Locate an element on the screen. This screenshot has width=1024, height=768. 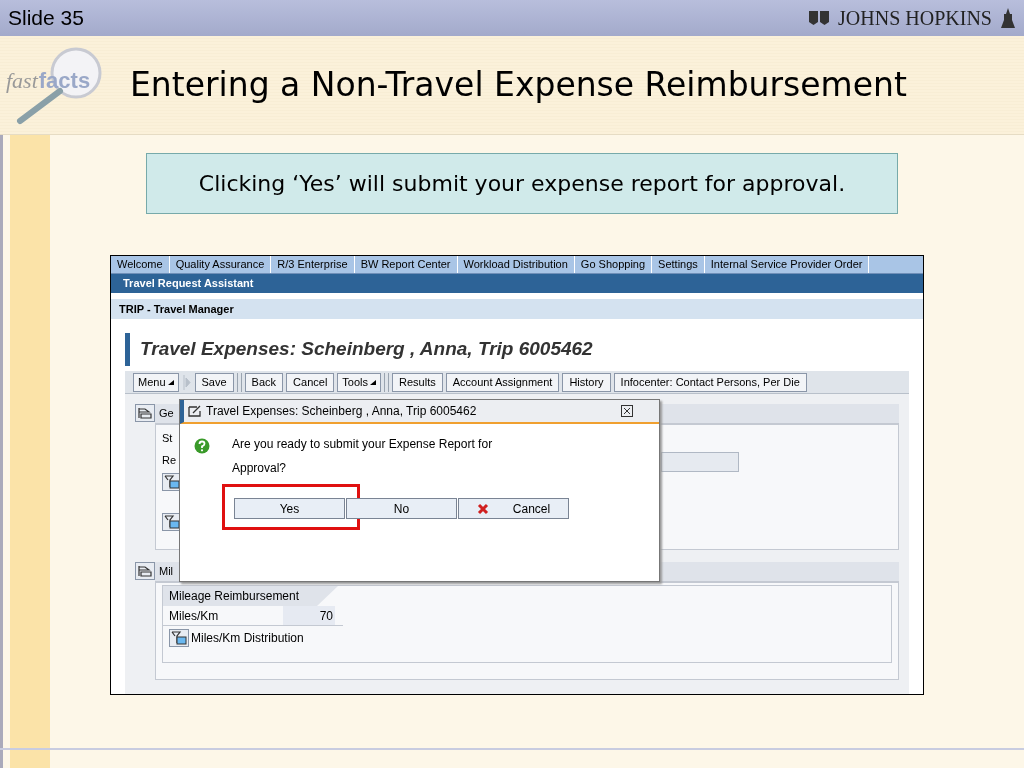
edit-icon is located at coordinates (195, 411).